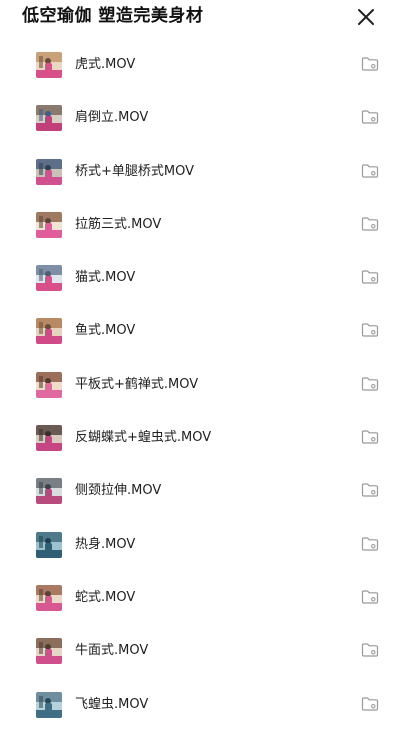 The image size is (400, 733). What do you see at coordinates (200, 712) in the screenshot?
I see `file-row: 飞蝗虫.MOV` at bounding box center [200, 712].